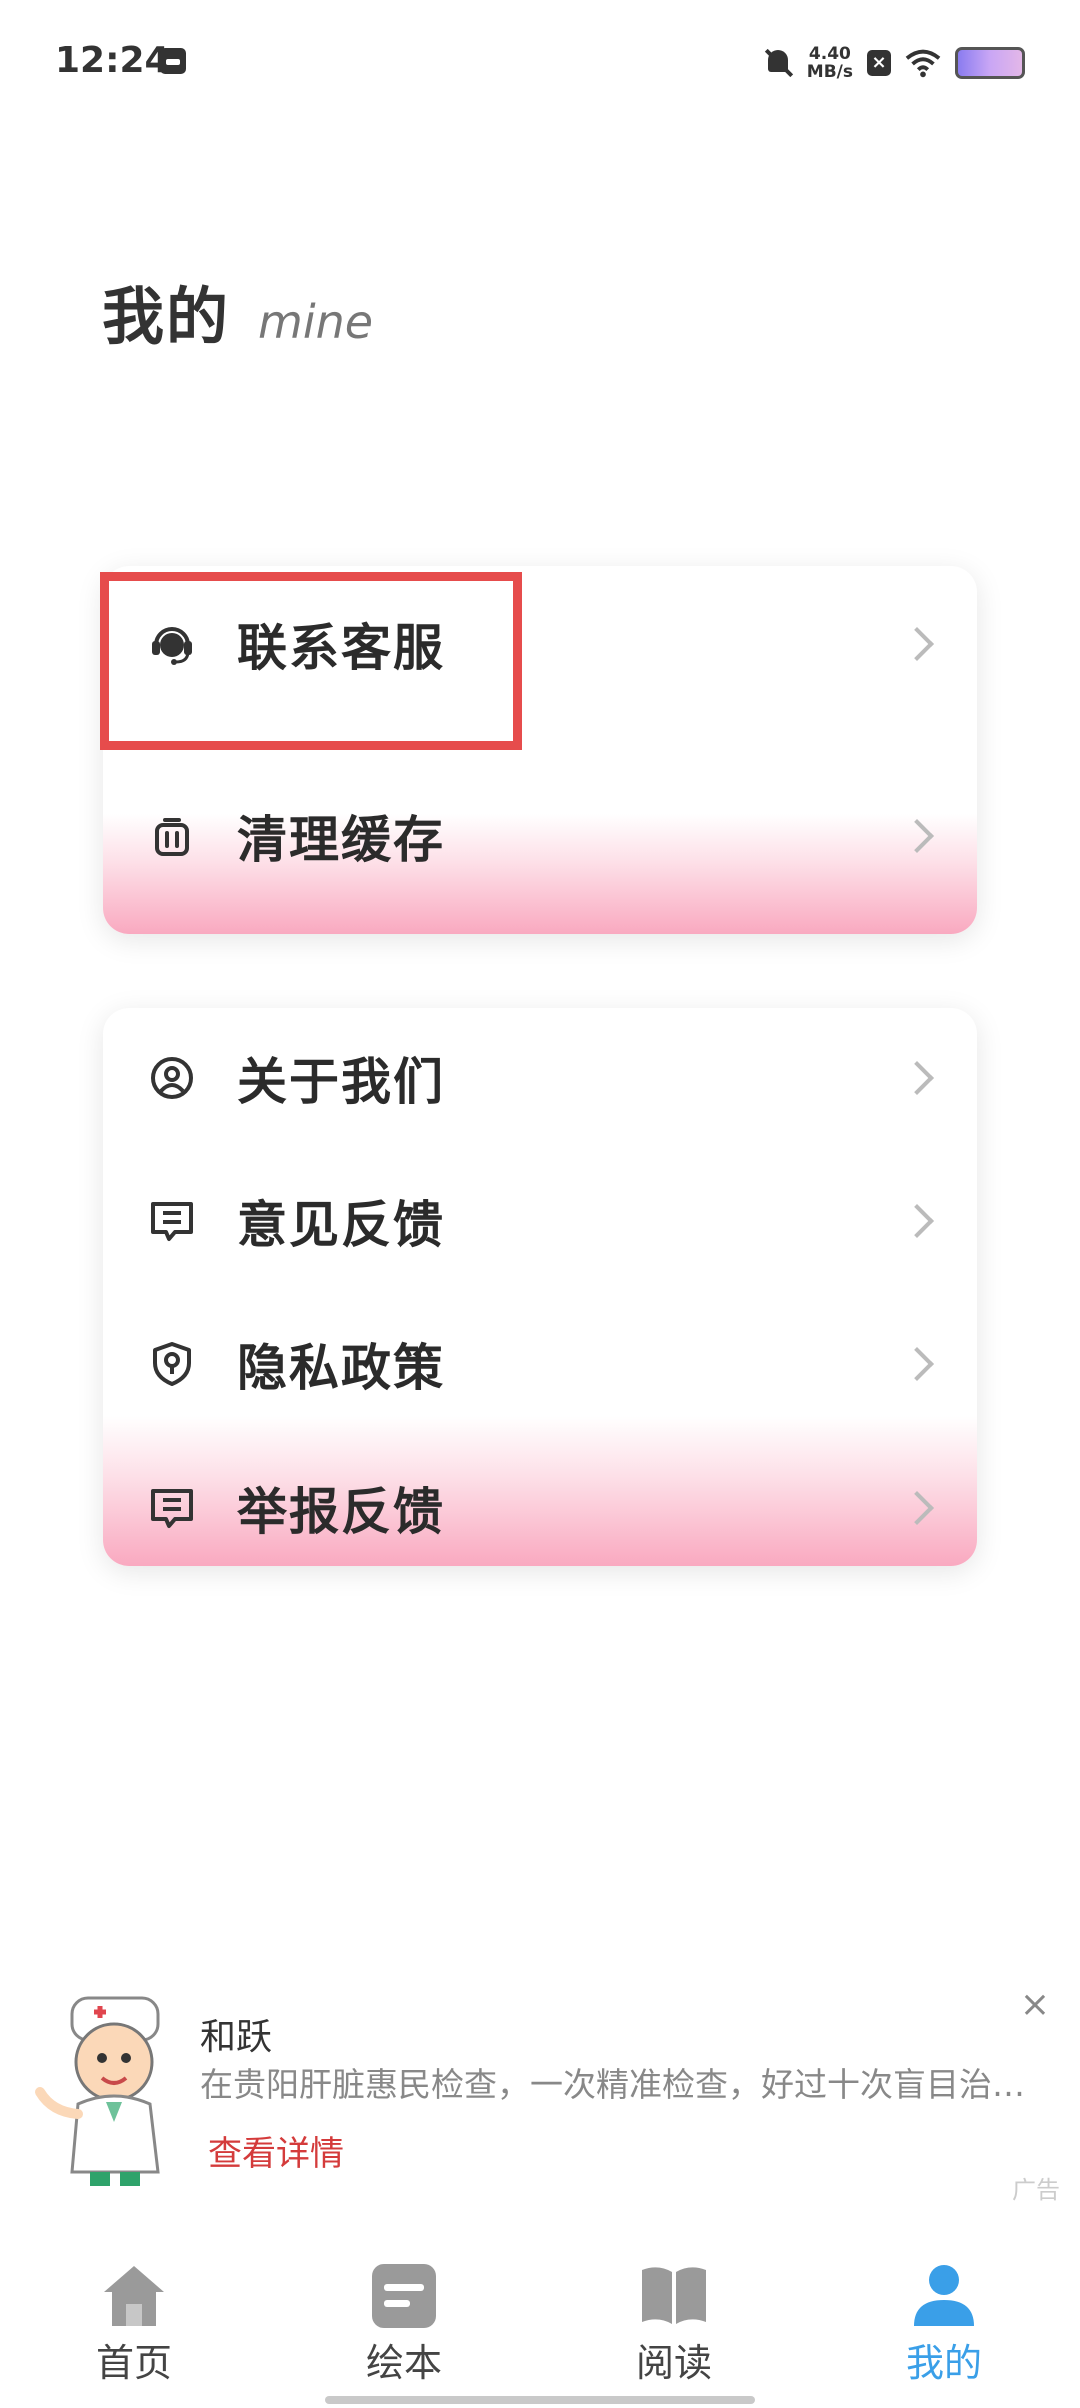 Image resolution: width=1080 pixels, height=2408 pixels. What do you see at coordinates (943, 2363) in the screenshot?
I see `tab-label: 我的` at bounding box center [943, 2363].